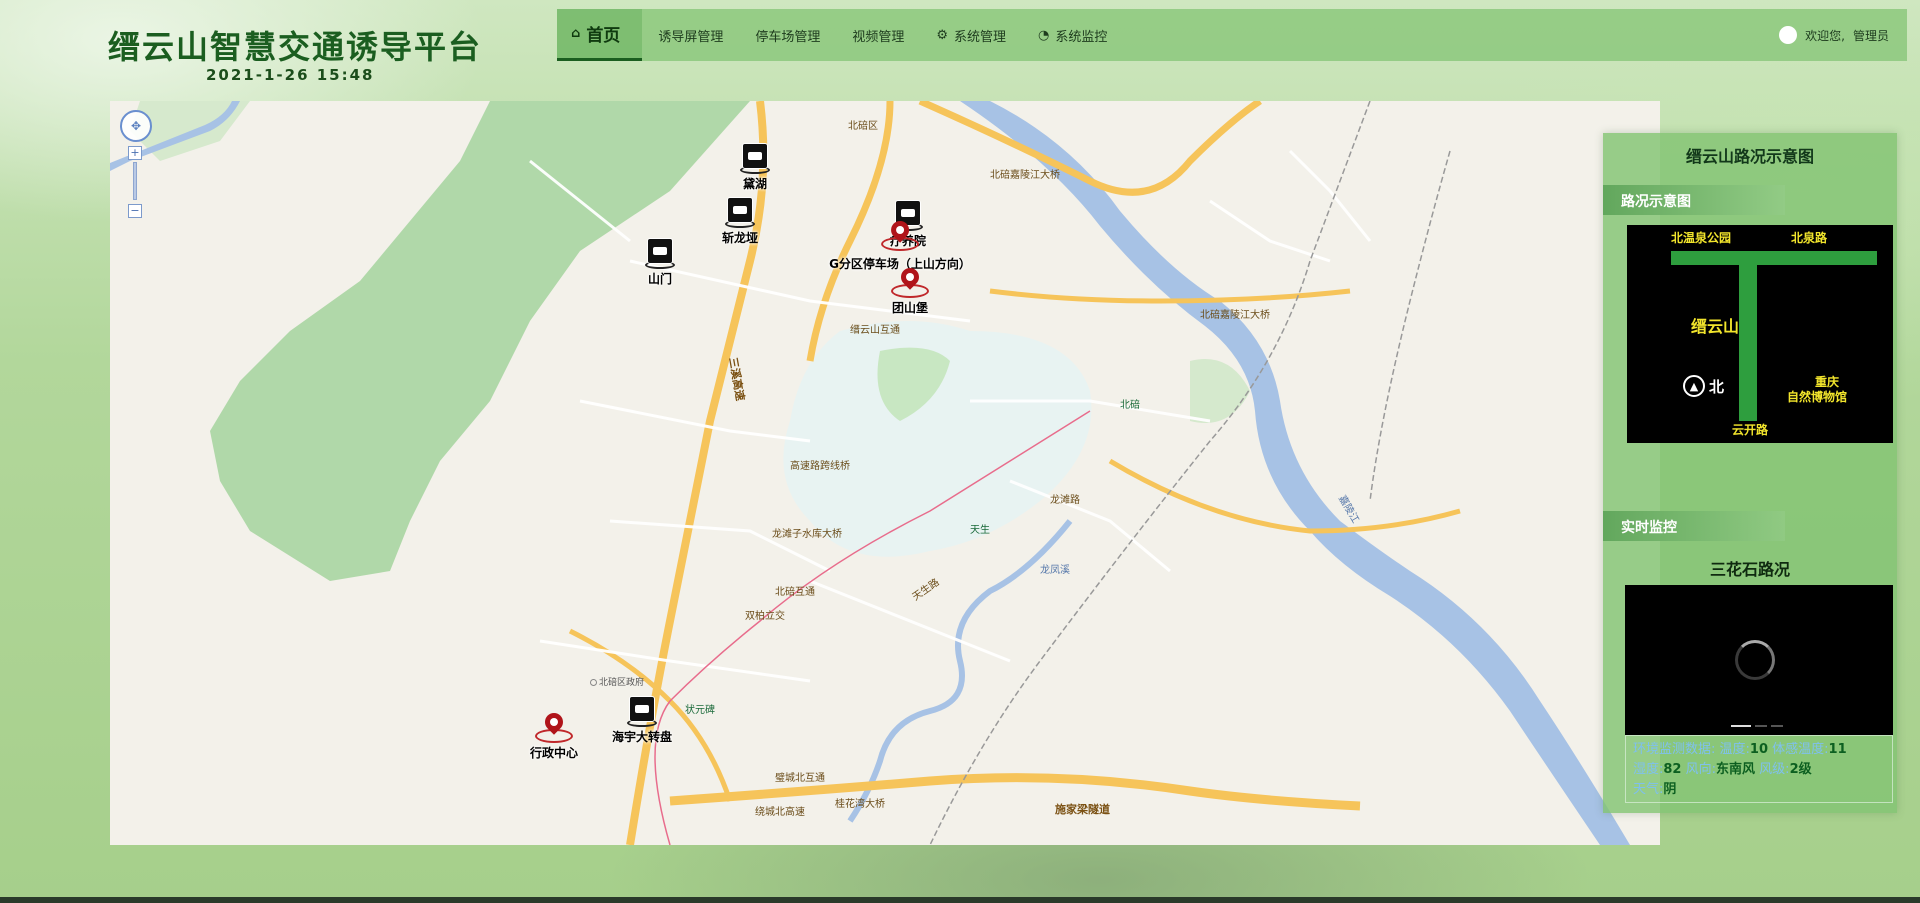  Describe the element at coordinates (765, 616) in the screenshot. I see `place-label: 双柏立交` at that location.